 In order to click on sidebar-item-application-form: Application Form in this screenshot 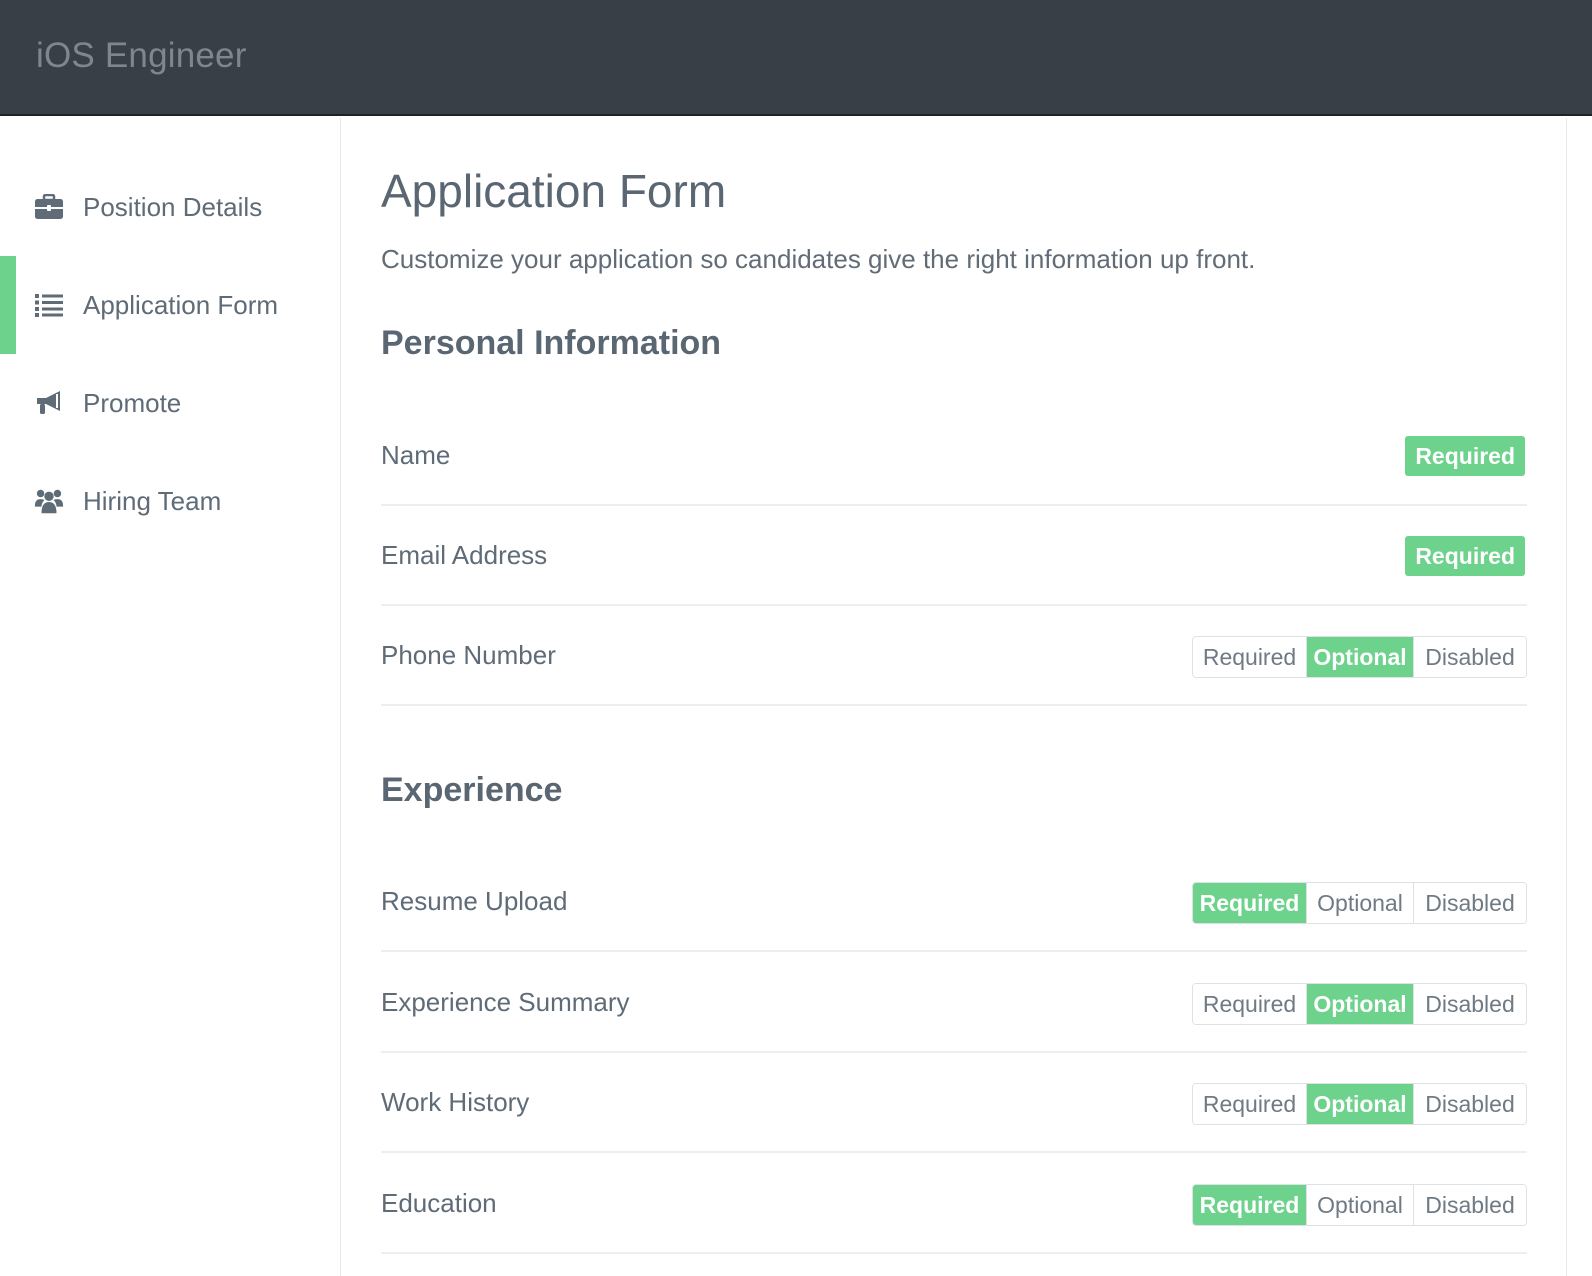, I will do `click(170, 305)`.